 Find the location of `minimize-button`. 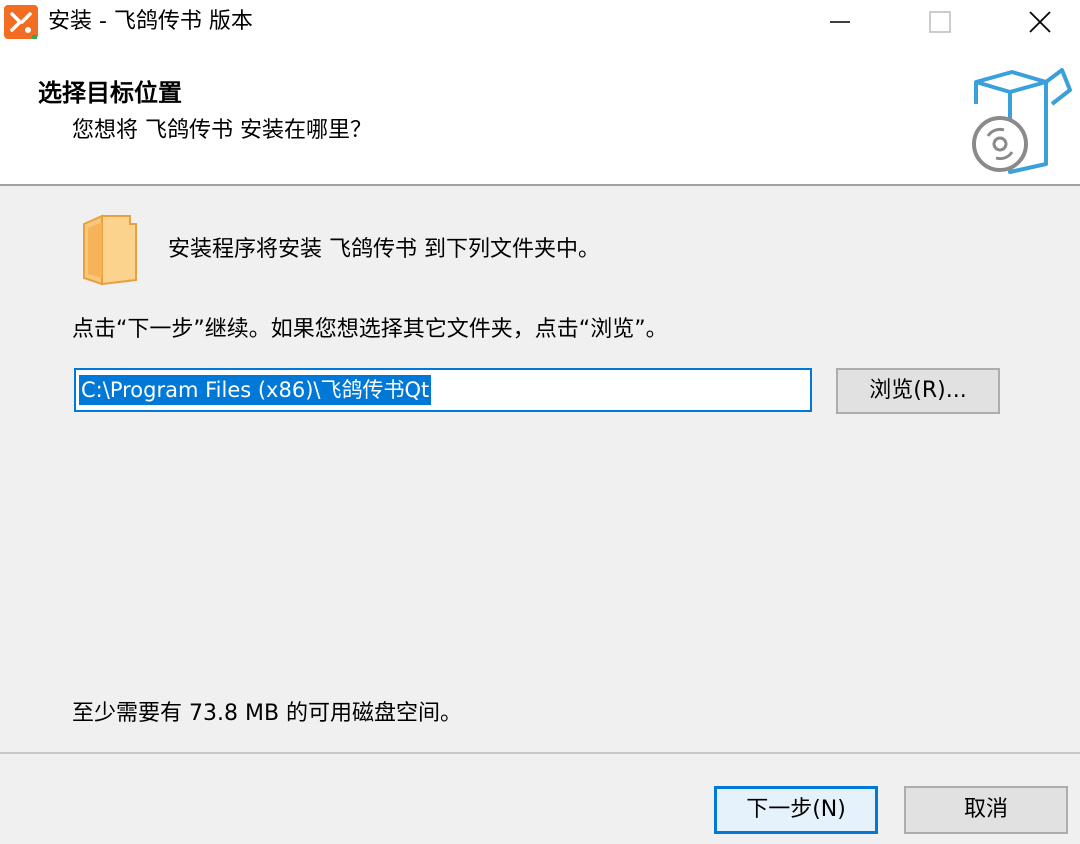

minimize-button is located at coordinates (840, 22).